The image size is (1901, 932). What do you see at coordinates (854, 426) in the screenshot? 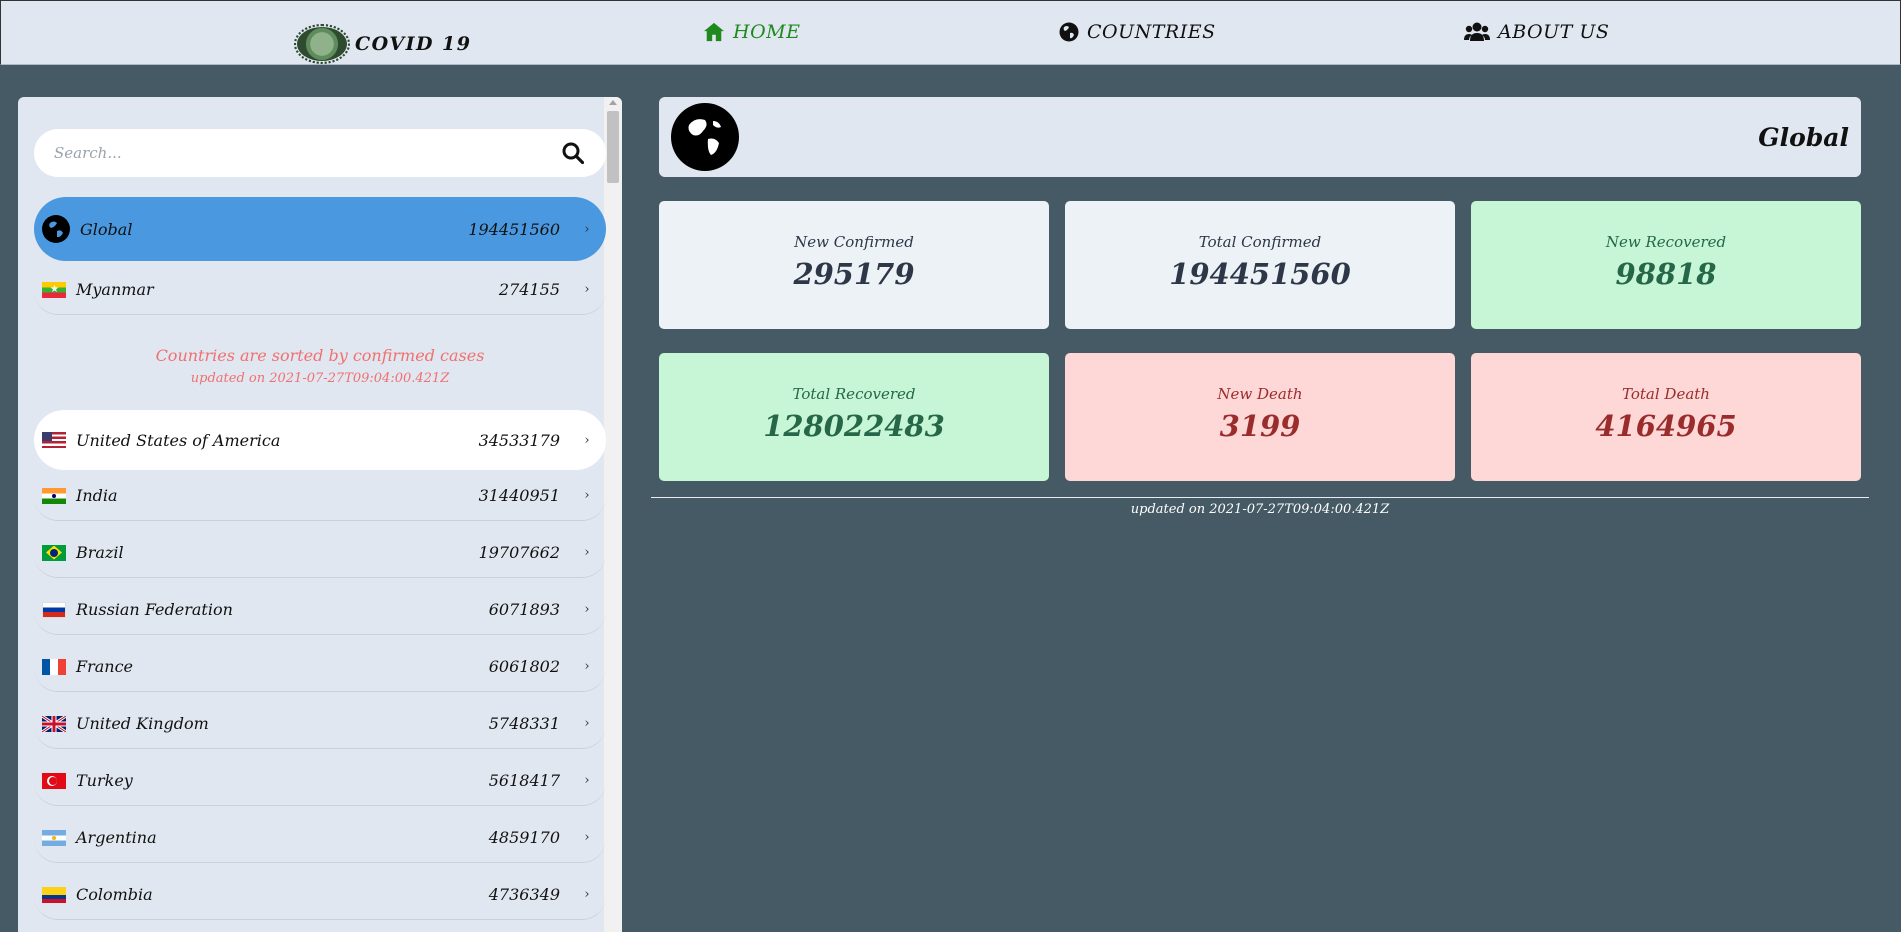
I see `stat-value: 128022483` at bounding box center [854, 426].